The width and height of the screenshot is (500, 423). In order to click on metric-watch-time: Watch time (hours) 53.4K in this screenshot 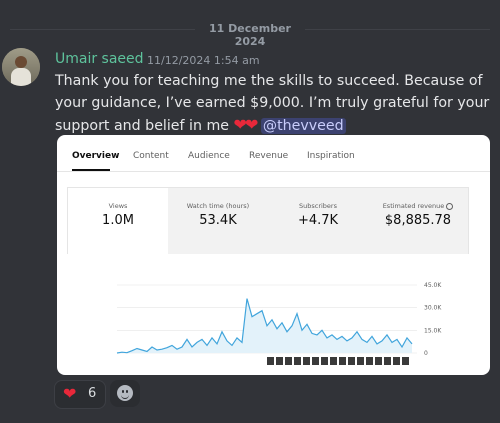, I will do `click(218, 221)`.